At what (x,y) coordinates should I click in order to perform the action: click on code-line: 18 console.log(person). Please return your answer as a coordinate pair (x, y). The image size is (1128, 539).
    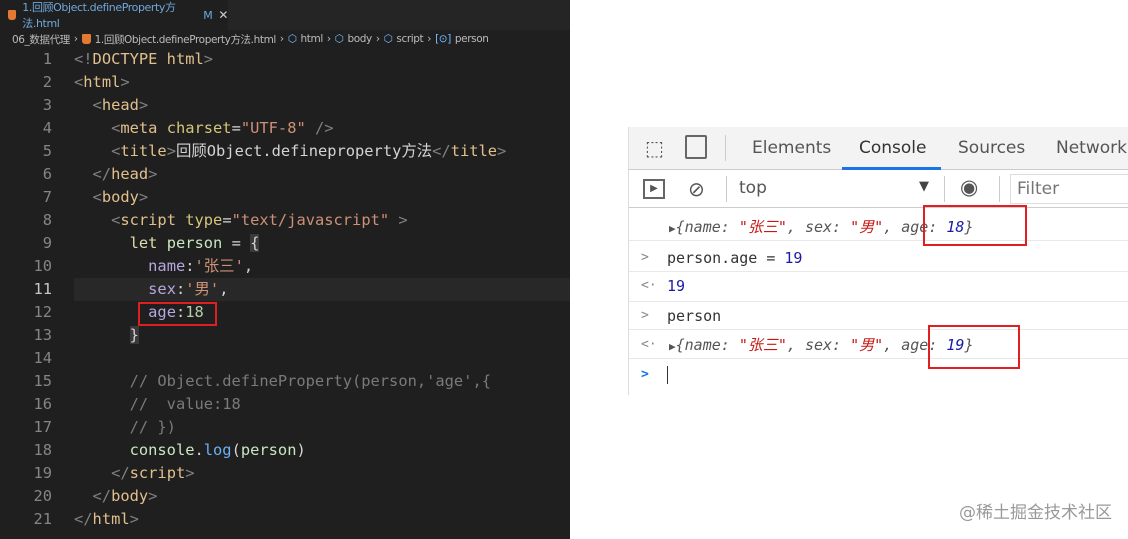
    Looking at the image, I should click on (285, 450).